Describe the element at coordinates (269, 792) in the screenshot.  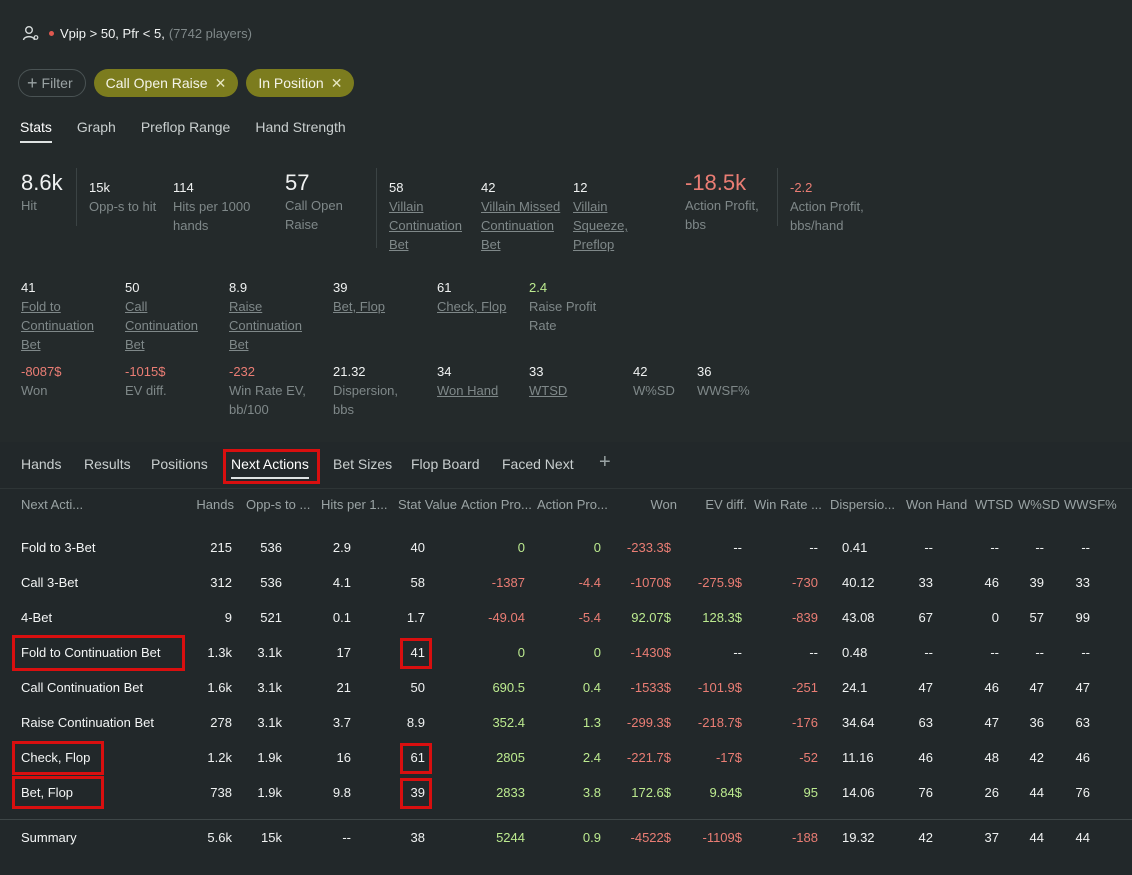
I see `table-cell: 1.9k` at that location.